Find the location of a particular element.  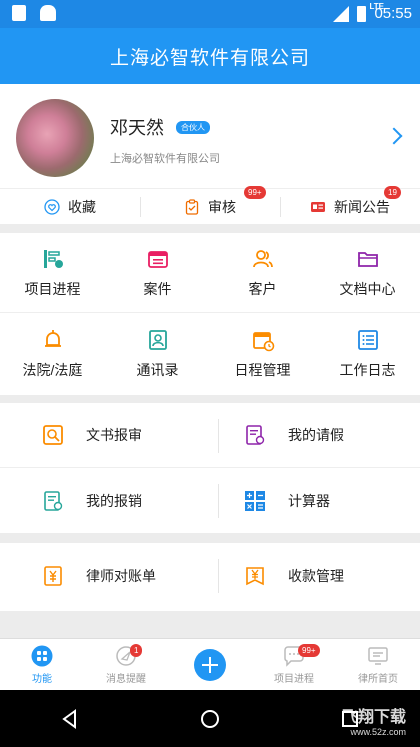

list-item-label: 律师对账单 is located at coordinates (121, 575).